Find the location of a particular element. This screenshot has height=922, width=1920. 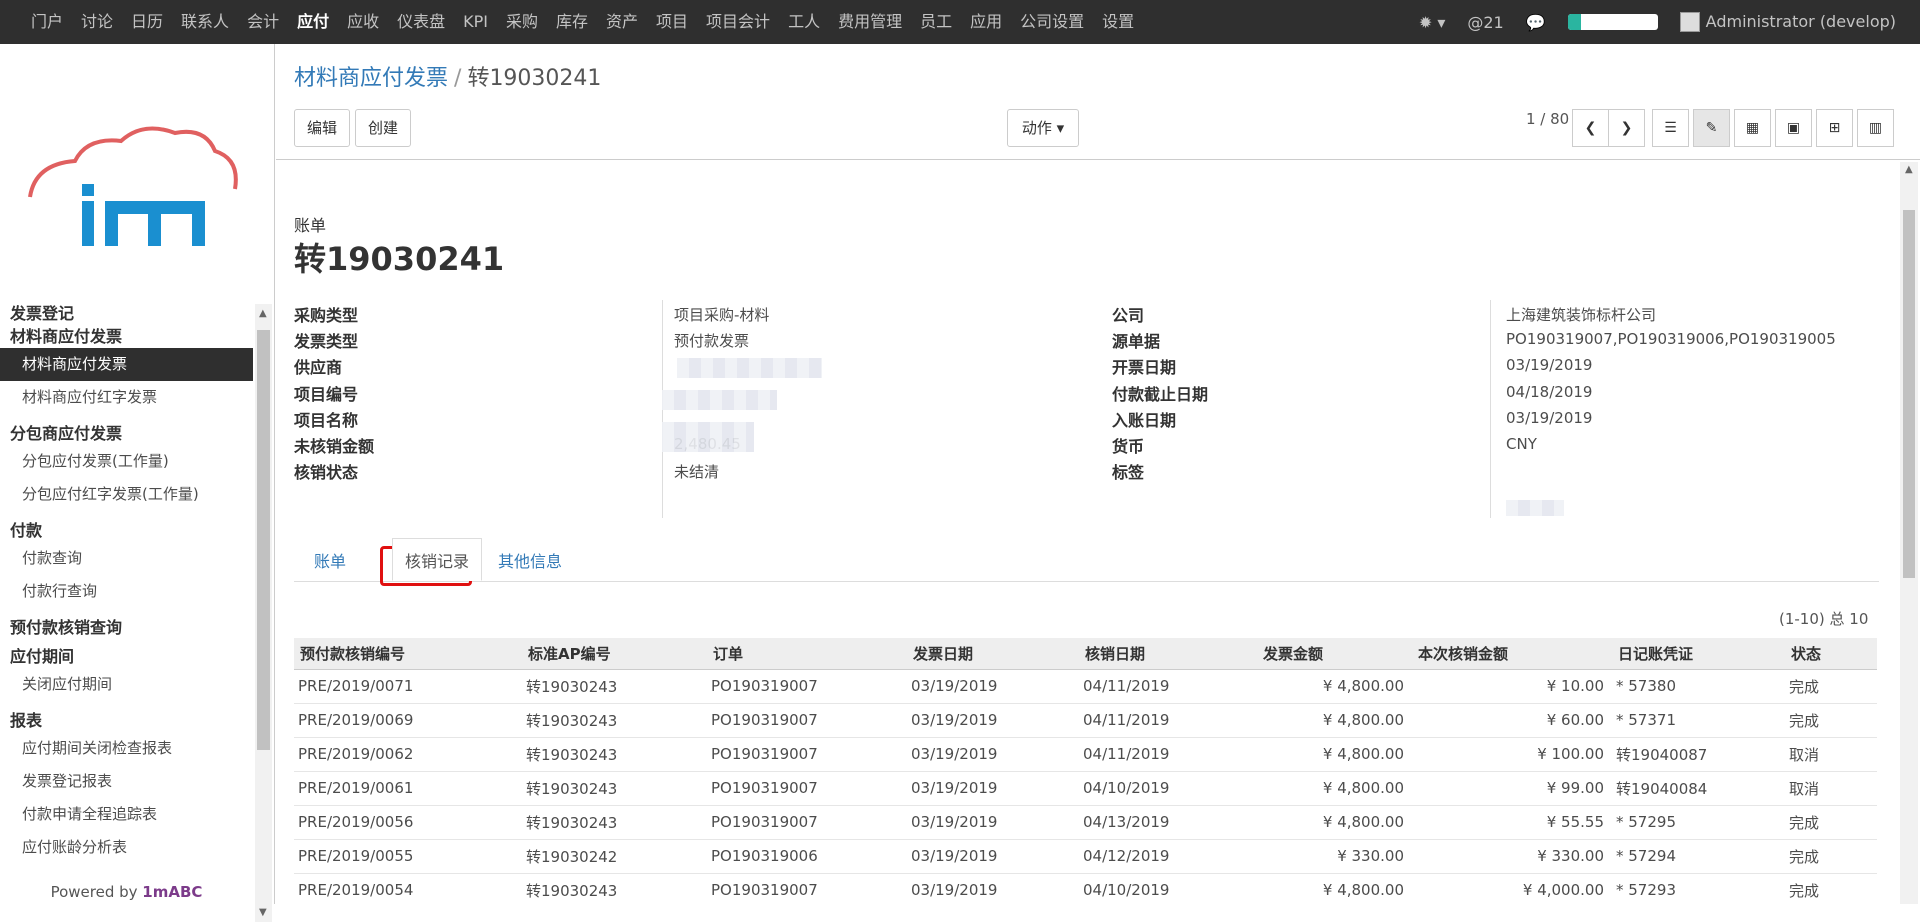

sidebar-item: 付款申请全程追踪表 is located at coordinates (126, 814).